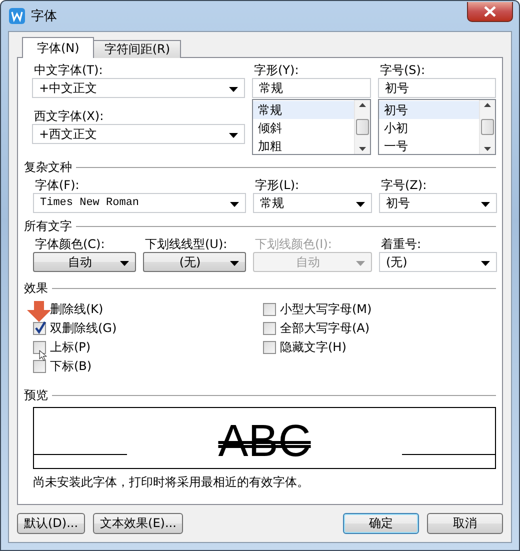  Describe the element at coordinates (186, 244) in the screenshot. I see `field-label: 下划线线型(U):` at that location.